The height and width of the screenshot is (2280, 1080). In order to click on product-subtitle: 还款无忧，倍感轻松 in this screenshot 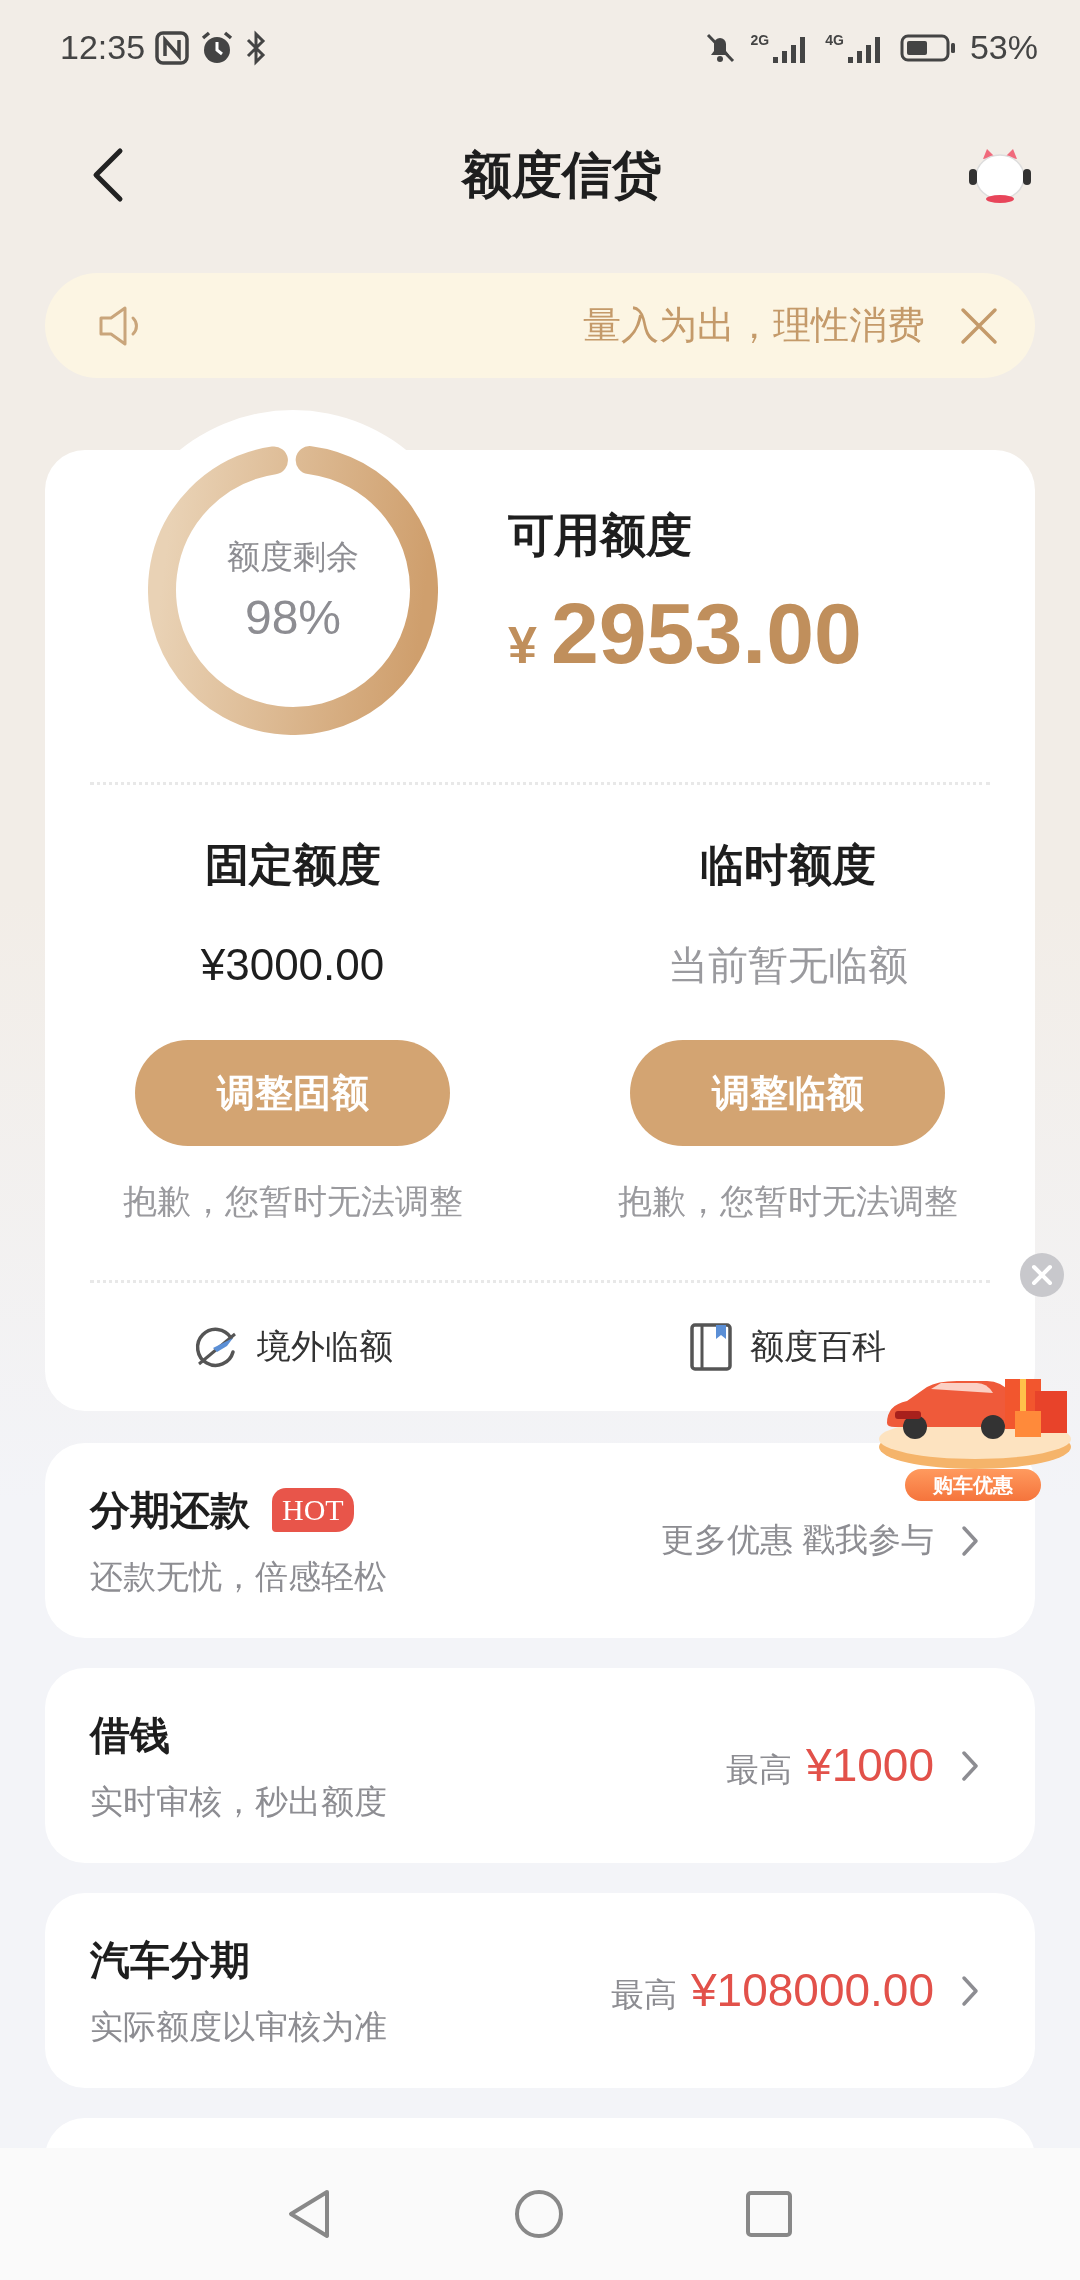, I will do `click(238, 1576)`.